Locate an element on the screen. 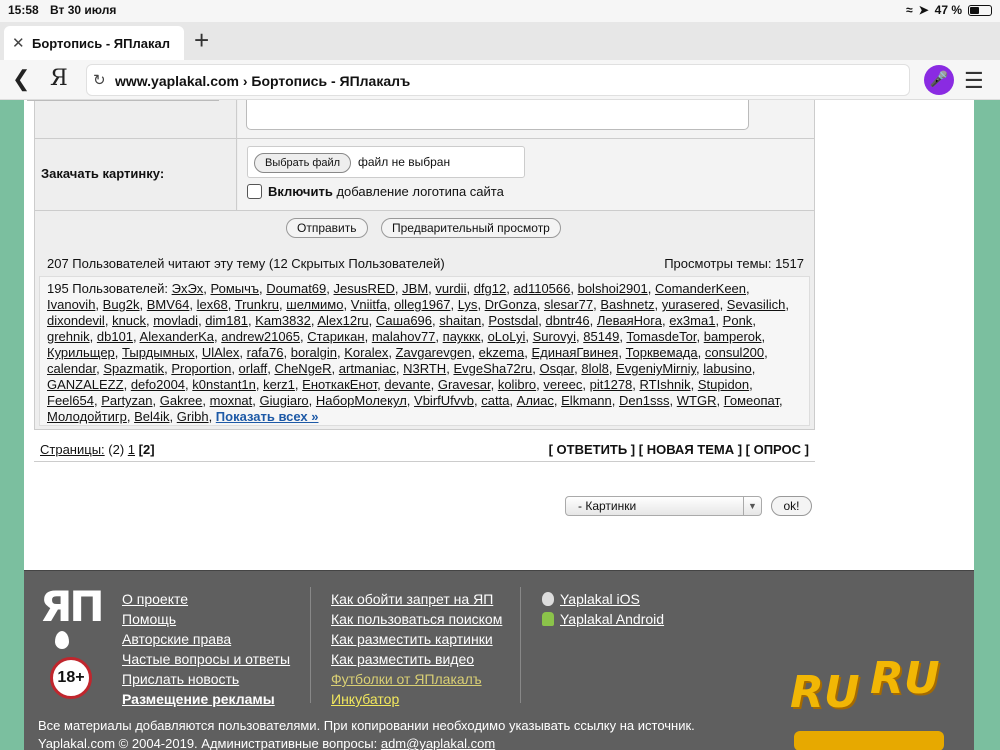  user-link: RTIshnik is located at coordinates (665, 384).